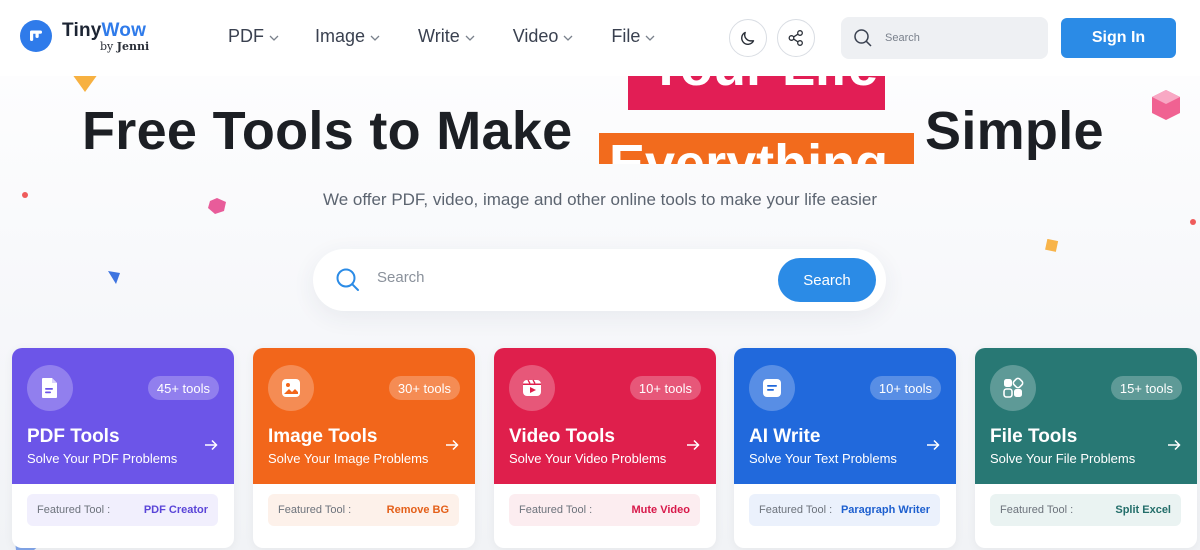  I want to click on card-title: Video Tools, so click(562, 436).